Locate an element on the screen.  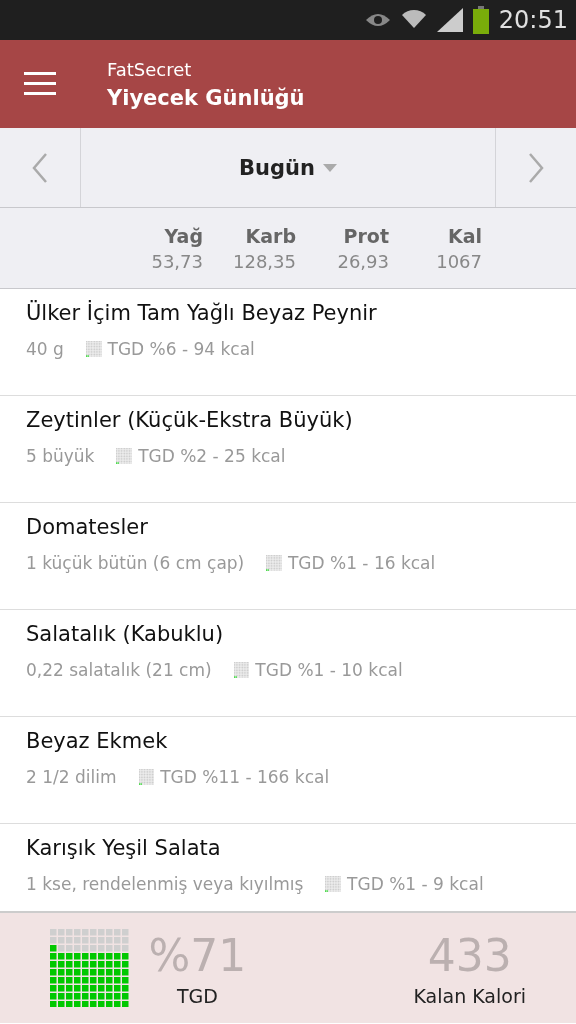
nutrient-value: 1067 is located at coordinates (459, 261).